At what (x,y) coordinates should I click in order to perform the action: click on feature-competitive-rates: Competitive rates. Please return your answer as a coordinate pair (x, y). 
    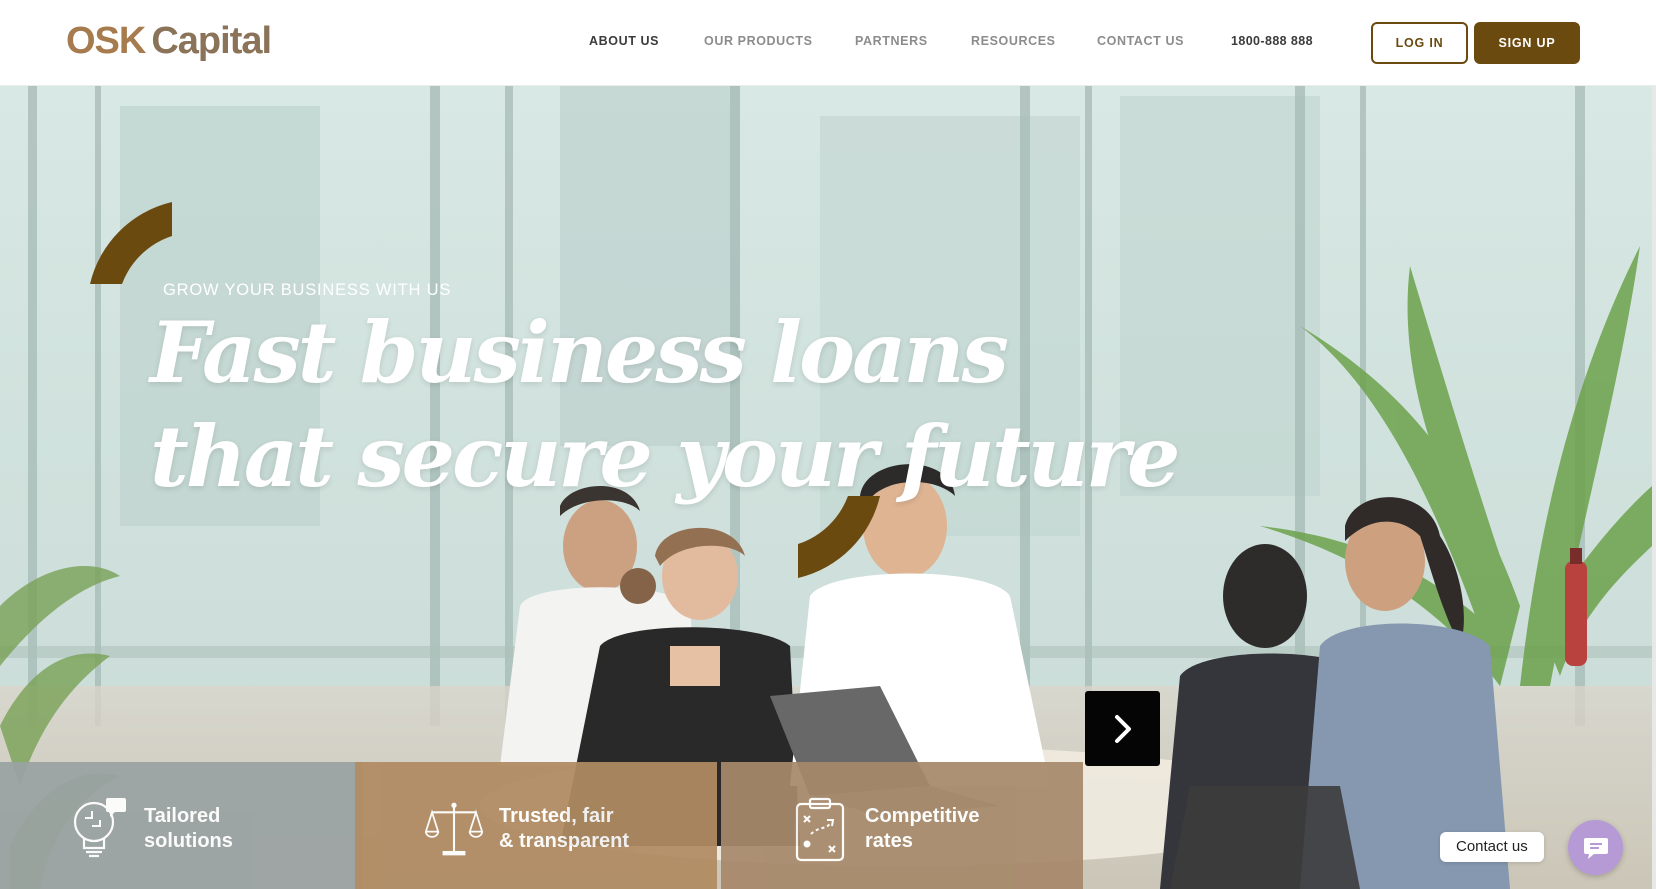
    Looking at the image, I should click on (902, 825).